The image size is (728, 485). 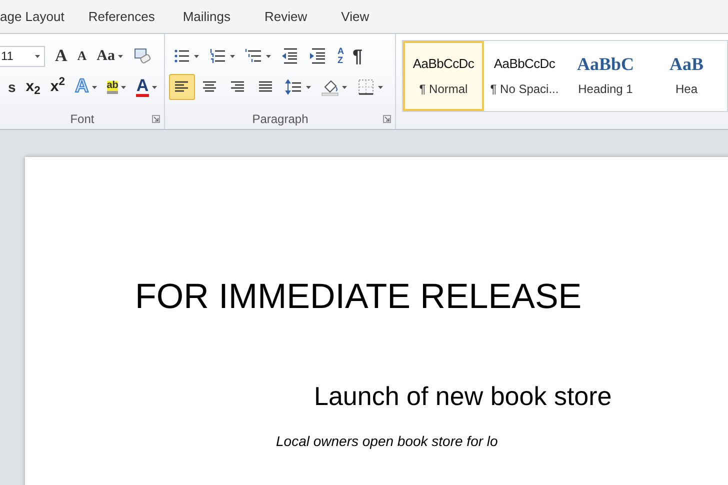 What do you see at coordinates (686, 76) in the screenshot?
I see `style-gallery-item: AaB Hea` at bounding box center [686, 76].